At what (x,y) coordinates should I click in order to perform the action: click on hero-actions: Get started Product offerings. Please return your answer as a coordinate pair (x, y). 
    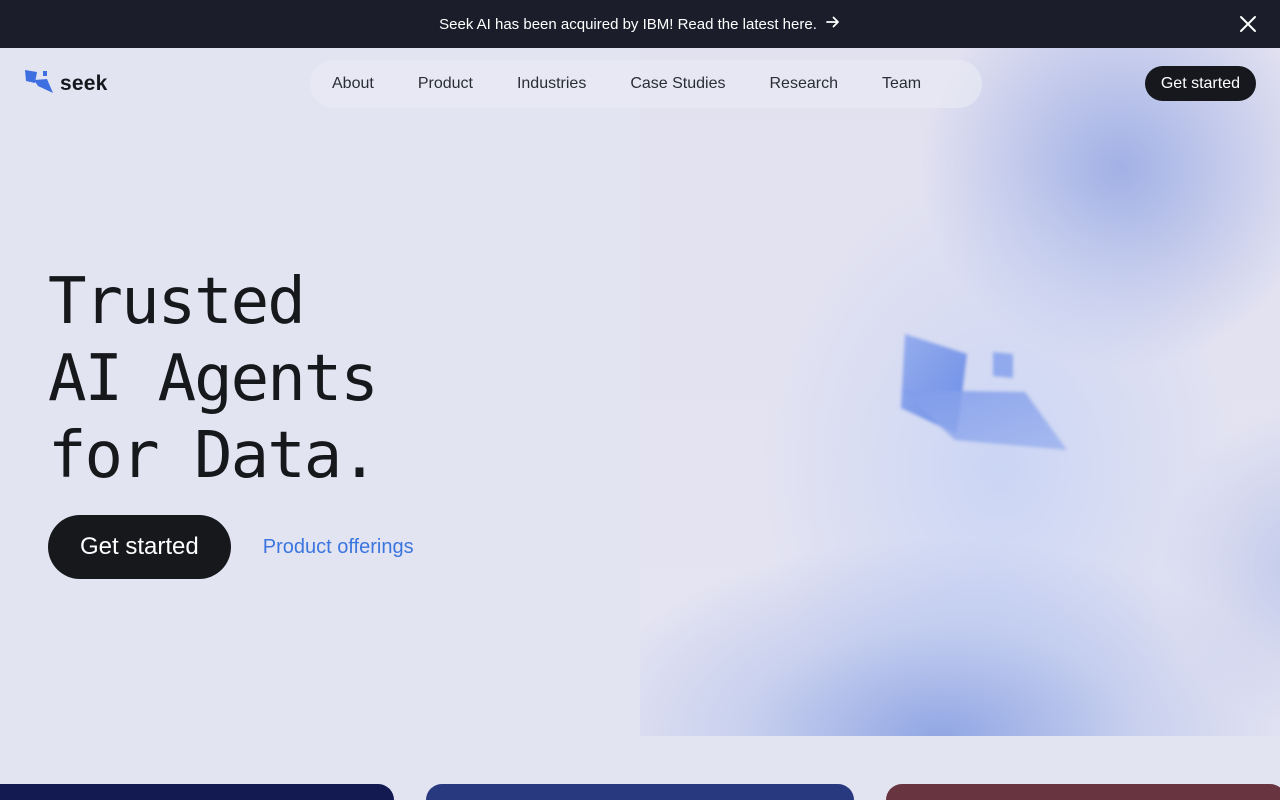
    Looking at the image, I should click on (231, 547).